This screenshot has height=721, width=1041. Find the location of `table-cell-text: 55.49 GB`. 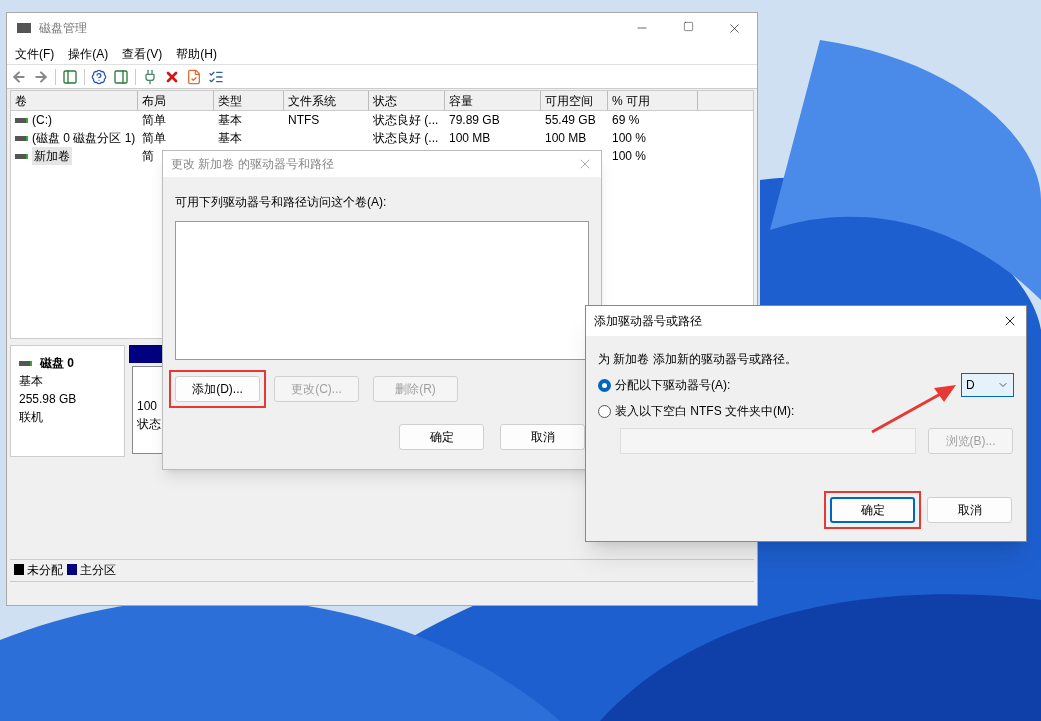

table-cell-text: 55.49 GB is located at coordinates (570, 120).